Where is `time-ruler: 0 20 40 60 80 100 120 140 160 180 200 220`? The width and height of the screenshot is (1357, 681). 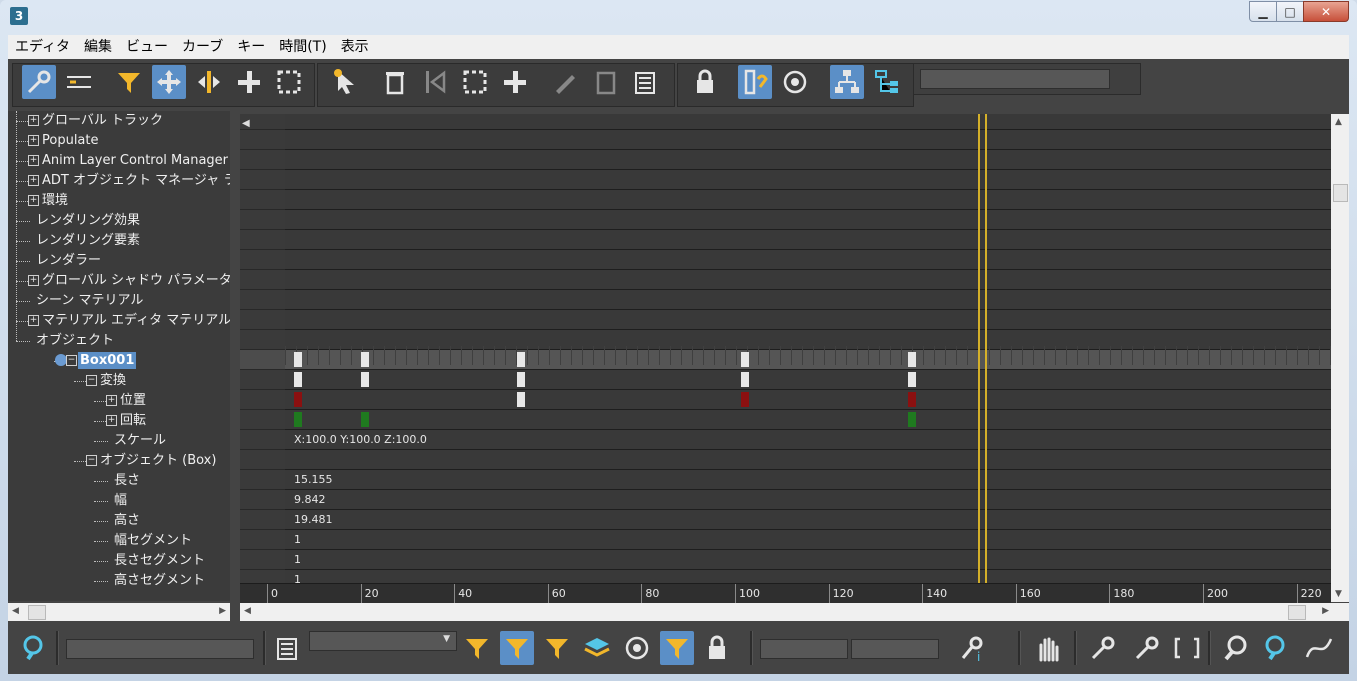 time-ruler: 0 20 40 60 80 100 120 140 160 180 200 220 is located at coordinates (785, 593).